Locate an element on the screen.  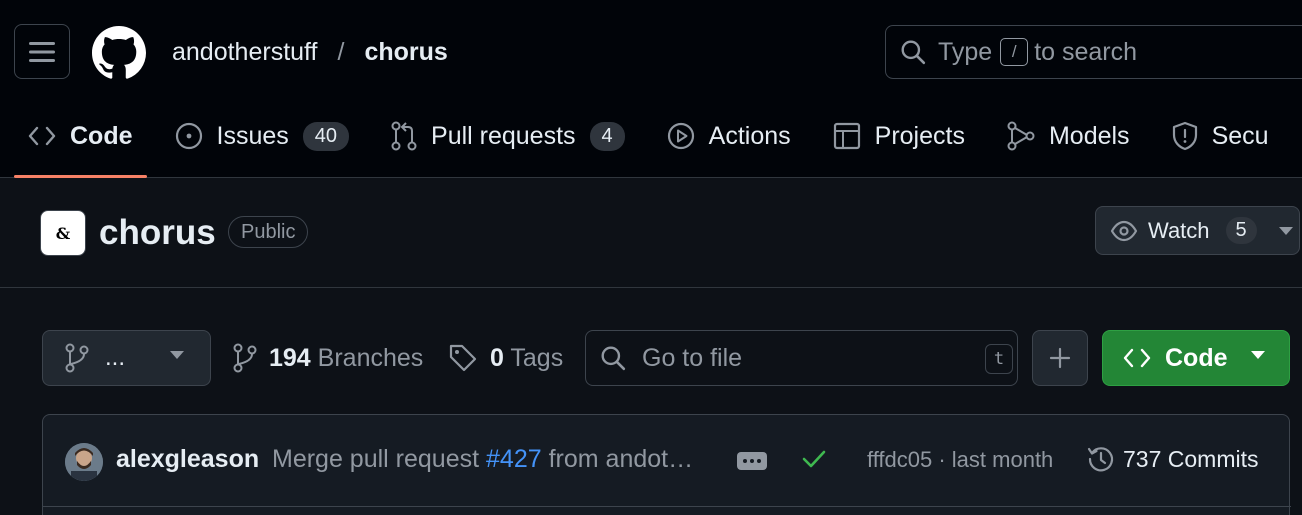
commit-message-prefix: Merge pull request is located at coordinates (376, 459).